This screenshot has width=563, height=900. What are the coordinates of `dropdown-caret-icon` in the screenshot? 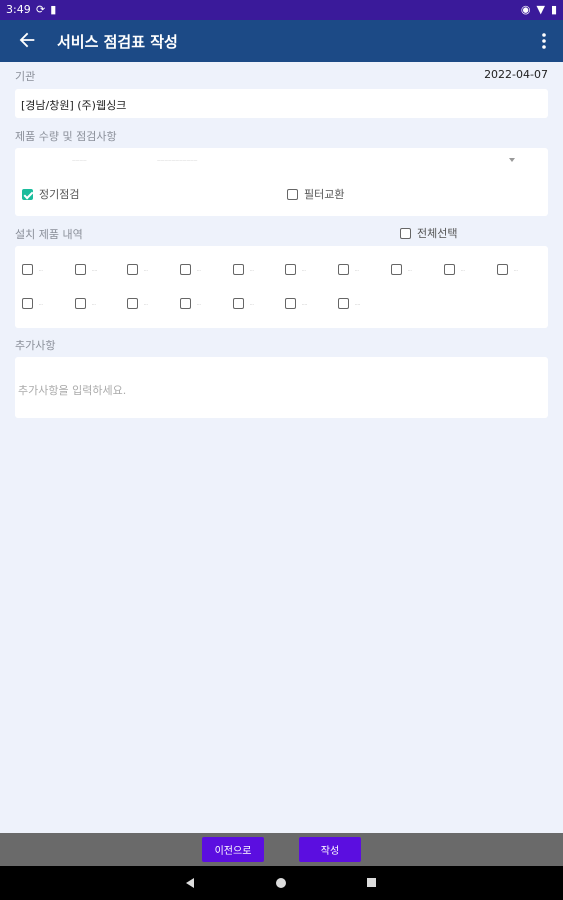 It's located at (512, 160).